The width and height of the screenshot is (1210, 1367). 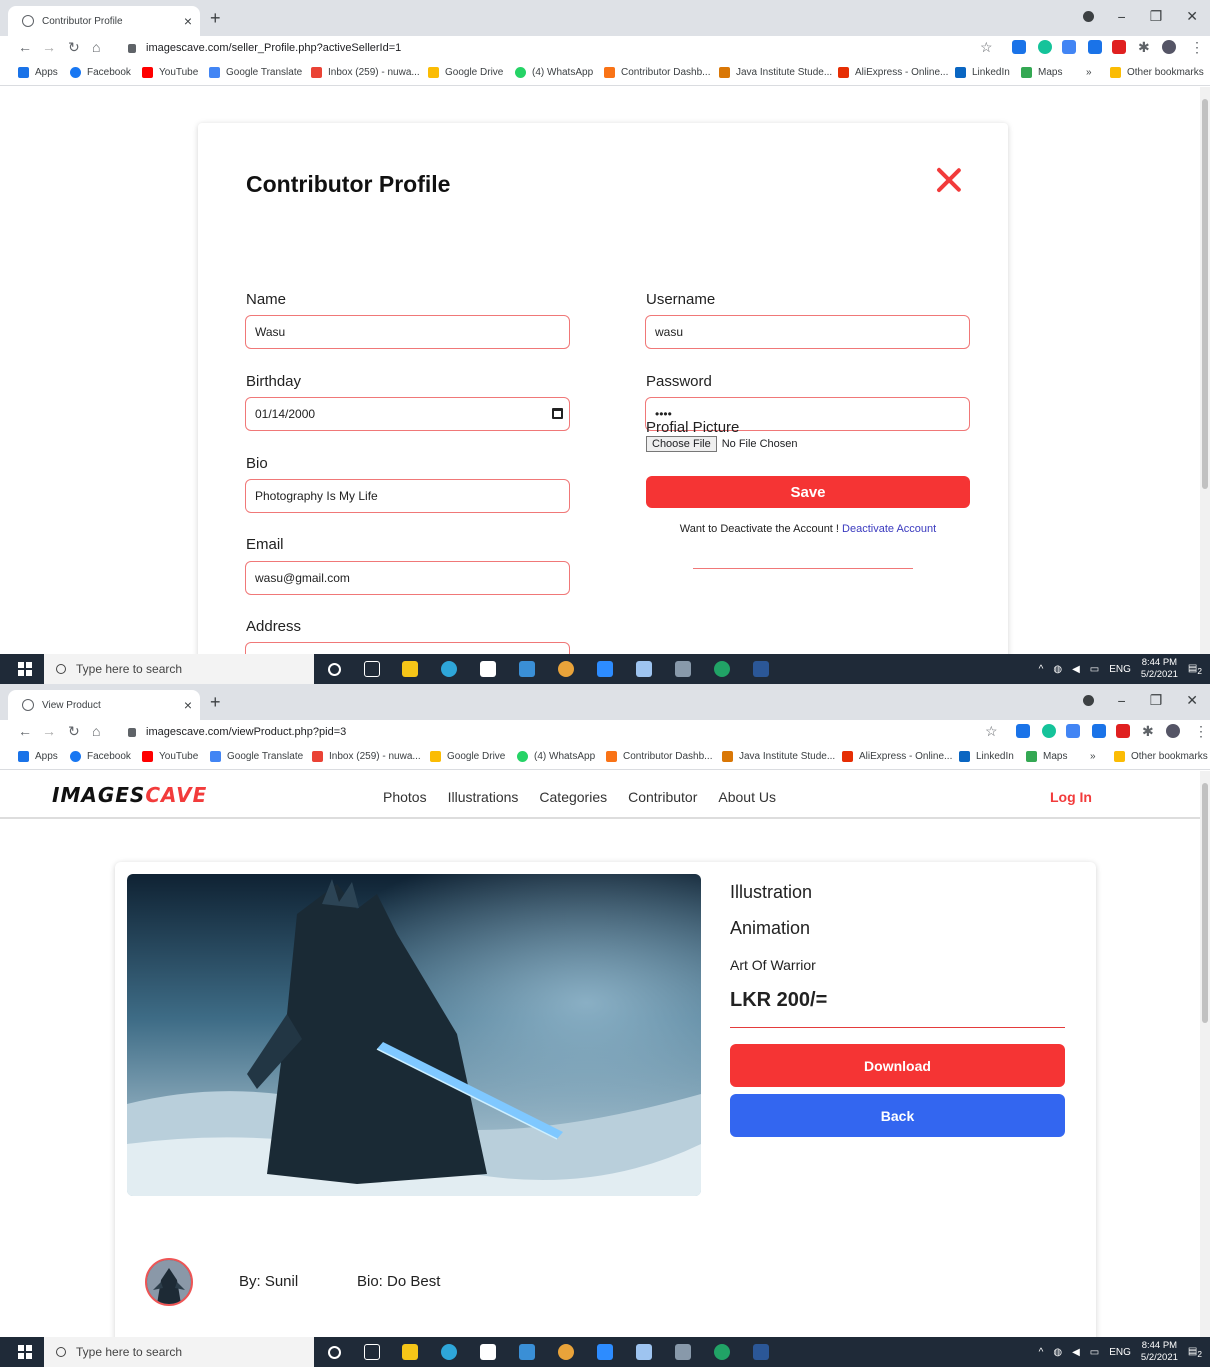 I want to click on back-button: Back, so click(x=897, y=1115).